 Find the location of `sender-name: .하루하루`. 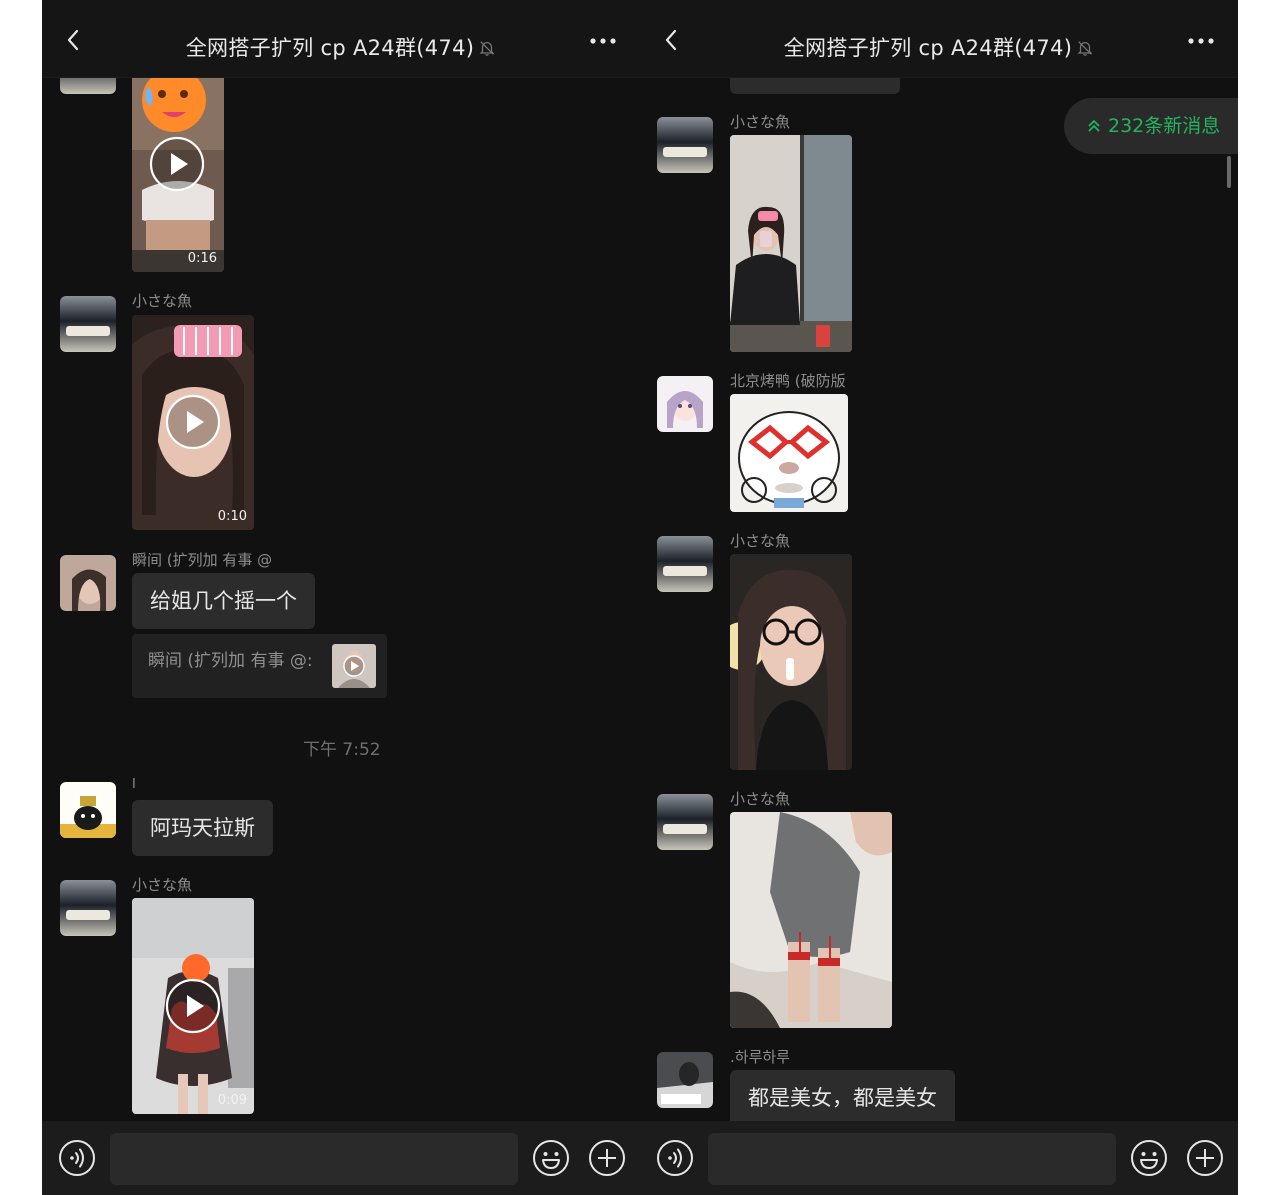

sender-name: .하루하루 is located at coordinates (760, 1057).